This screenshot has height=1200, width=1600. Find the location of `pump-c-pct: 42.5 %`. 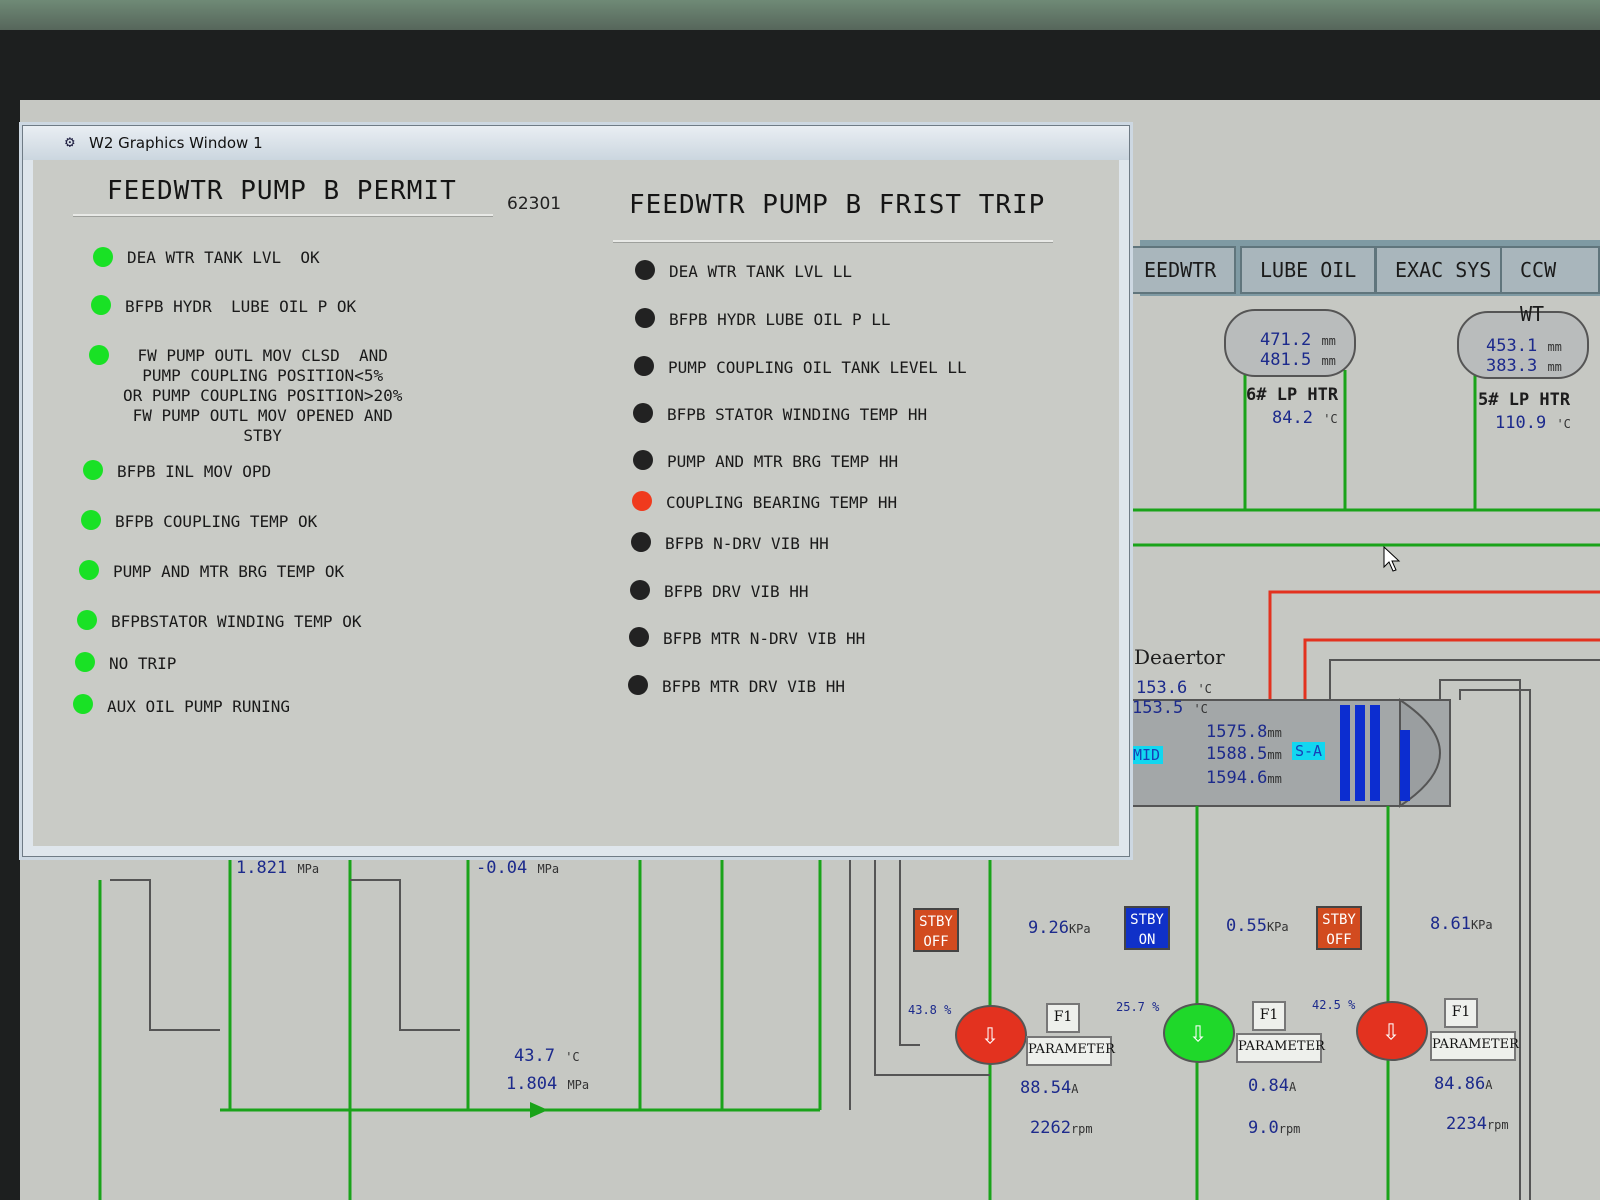

pump-c-pct: 42.5 % is located at coordinates (1334, 1005).